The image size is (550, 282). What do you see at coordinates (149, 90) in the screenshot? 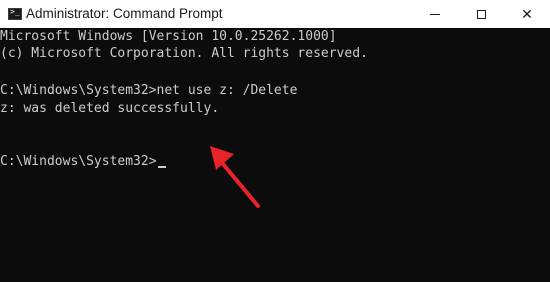
I see `terminal-line-command: C:\Windows\System32>net use z: /Delete` at bounding box center [149, 90].